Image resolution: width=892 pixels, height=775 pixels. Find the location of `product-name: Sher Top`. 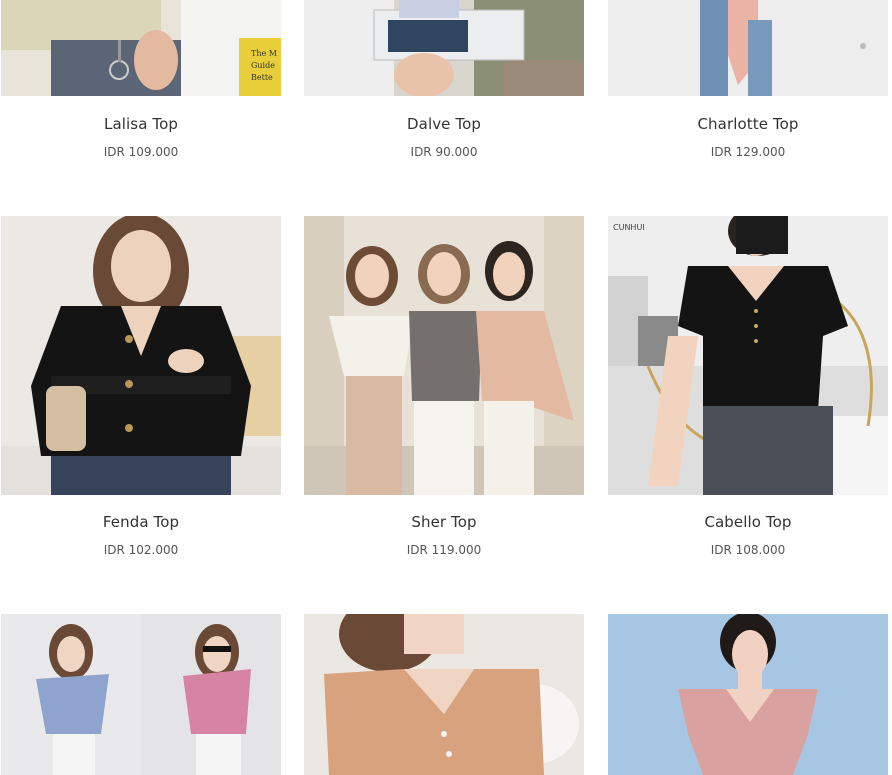

product-name: Sher Top is located at coordinates (444, 522).